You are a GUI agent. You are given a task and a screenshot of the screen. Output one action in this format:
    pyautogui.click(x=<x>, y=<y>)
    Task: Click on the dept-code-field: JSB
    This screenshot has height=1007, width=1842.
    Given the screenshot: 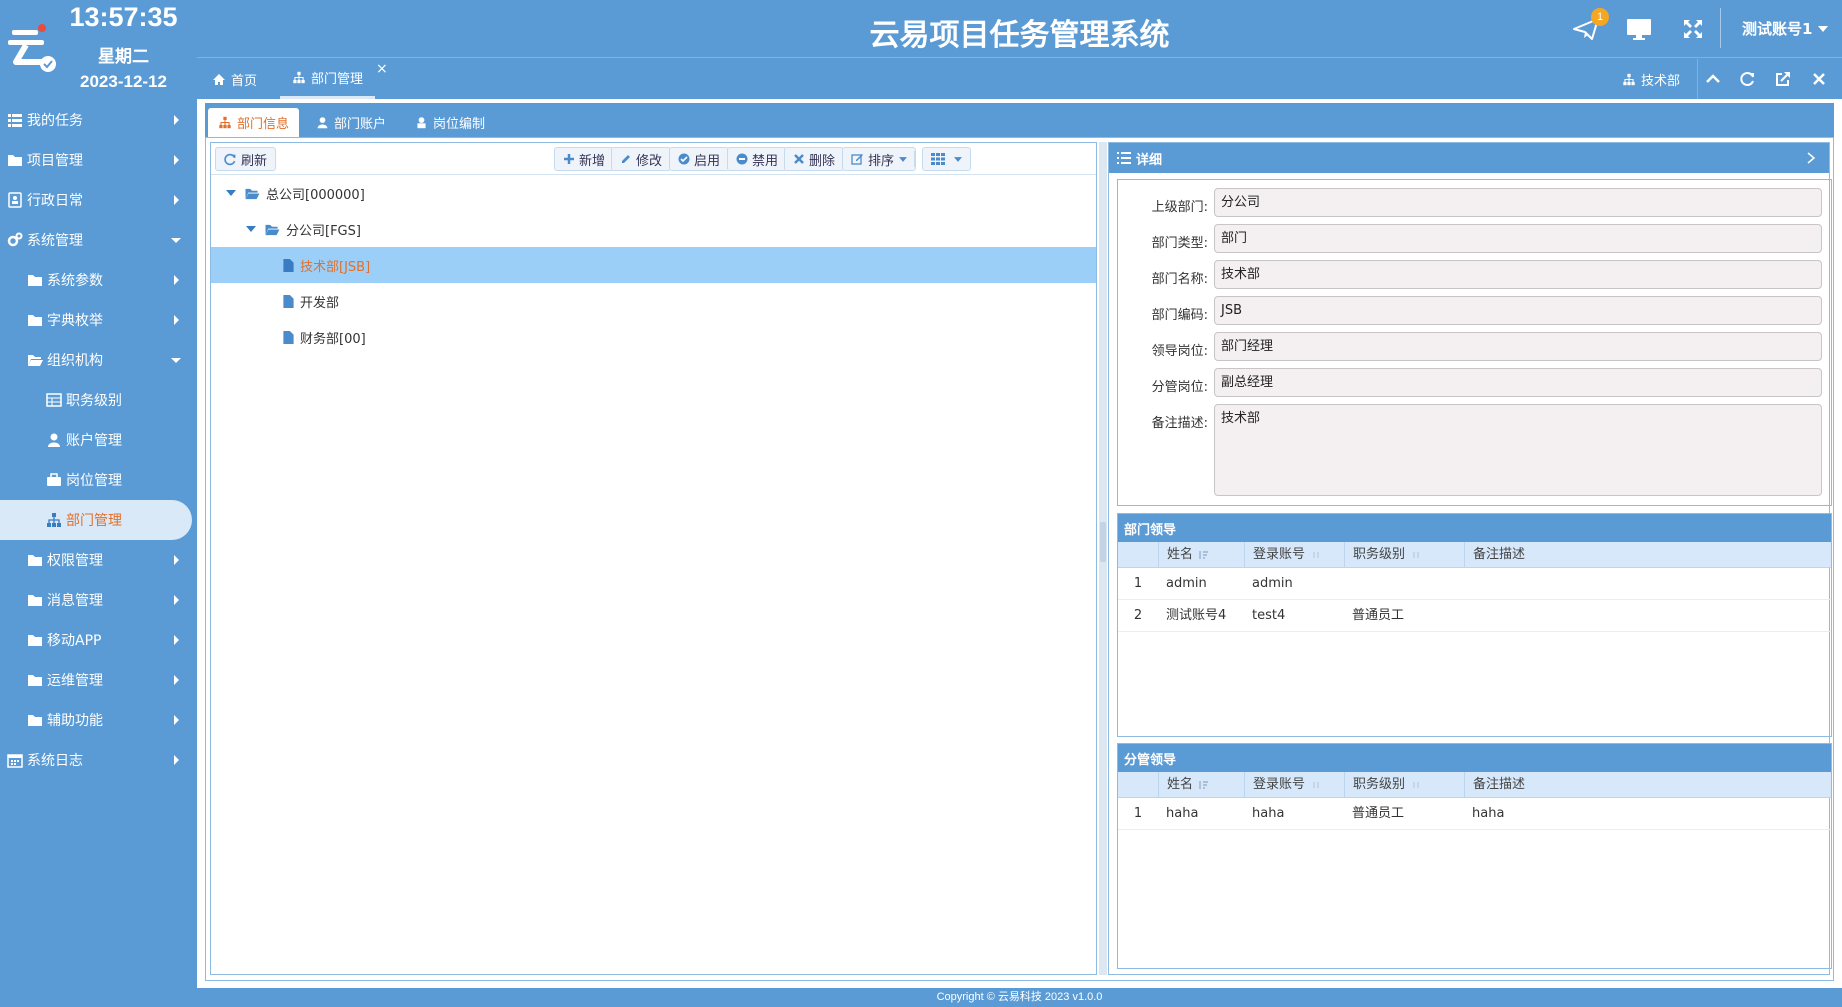 What is the action you would take?
    pyautogui.click(x=1518, y=310)
    